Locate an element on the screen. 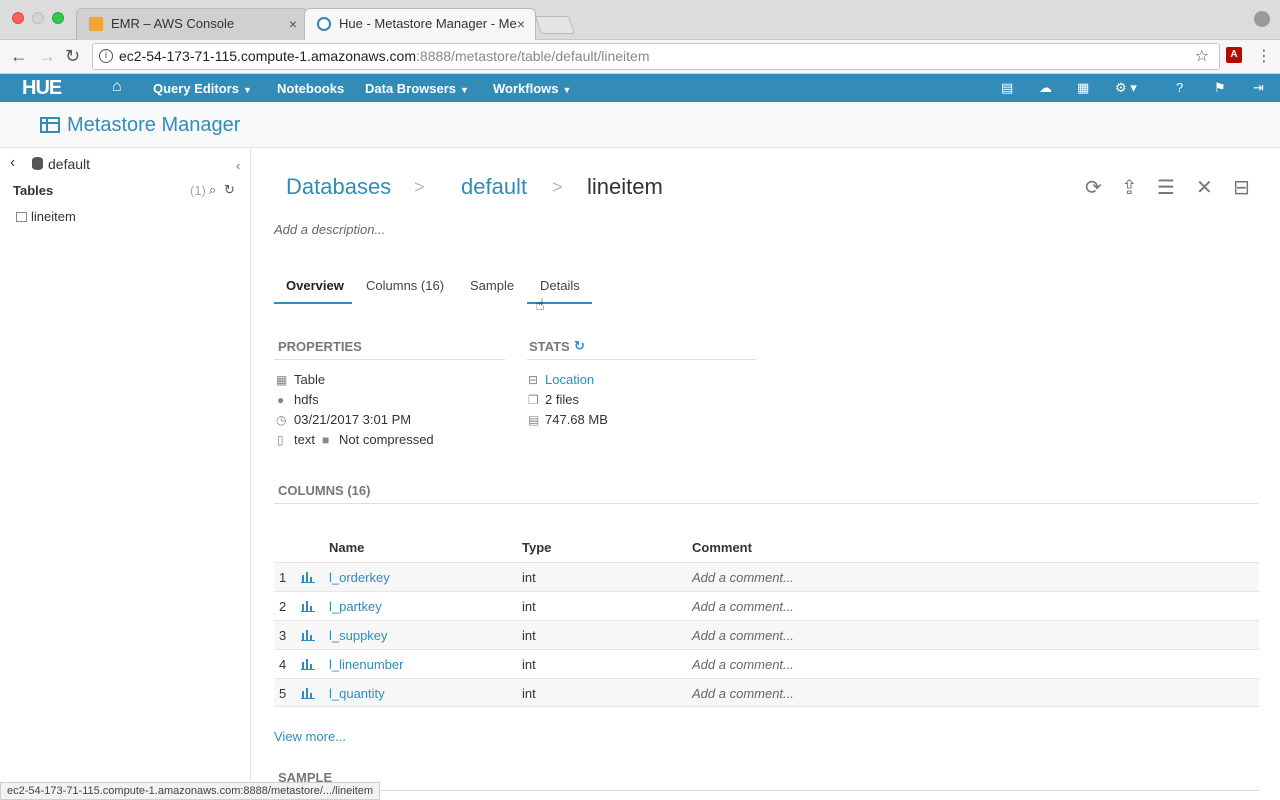 This screenshot has width=1280, height=800. column-name-link: l_suppkey is located at coordinates (358, 635).